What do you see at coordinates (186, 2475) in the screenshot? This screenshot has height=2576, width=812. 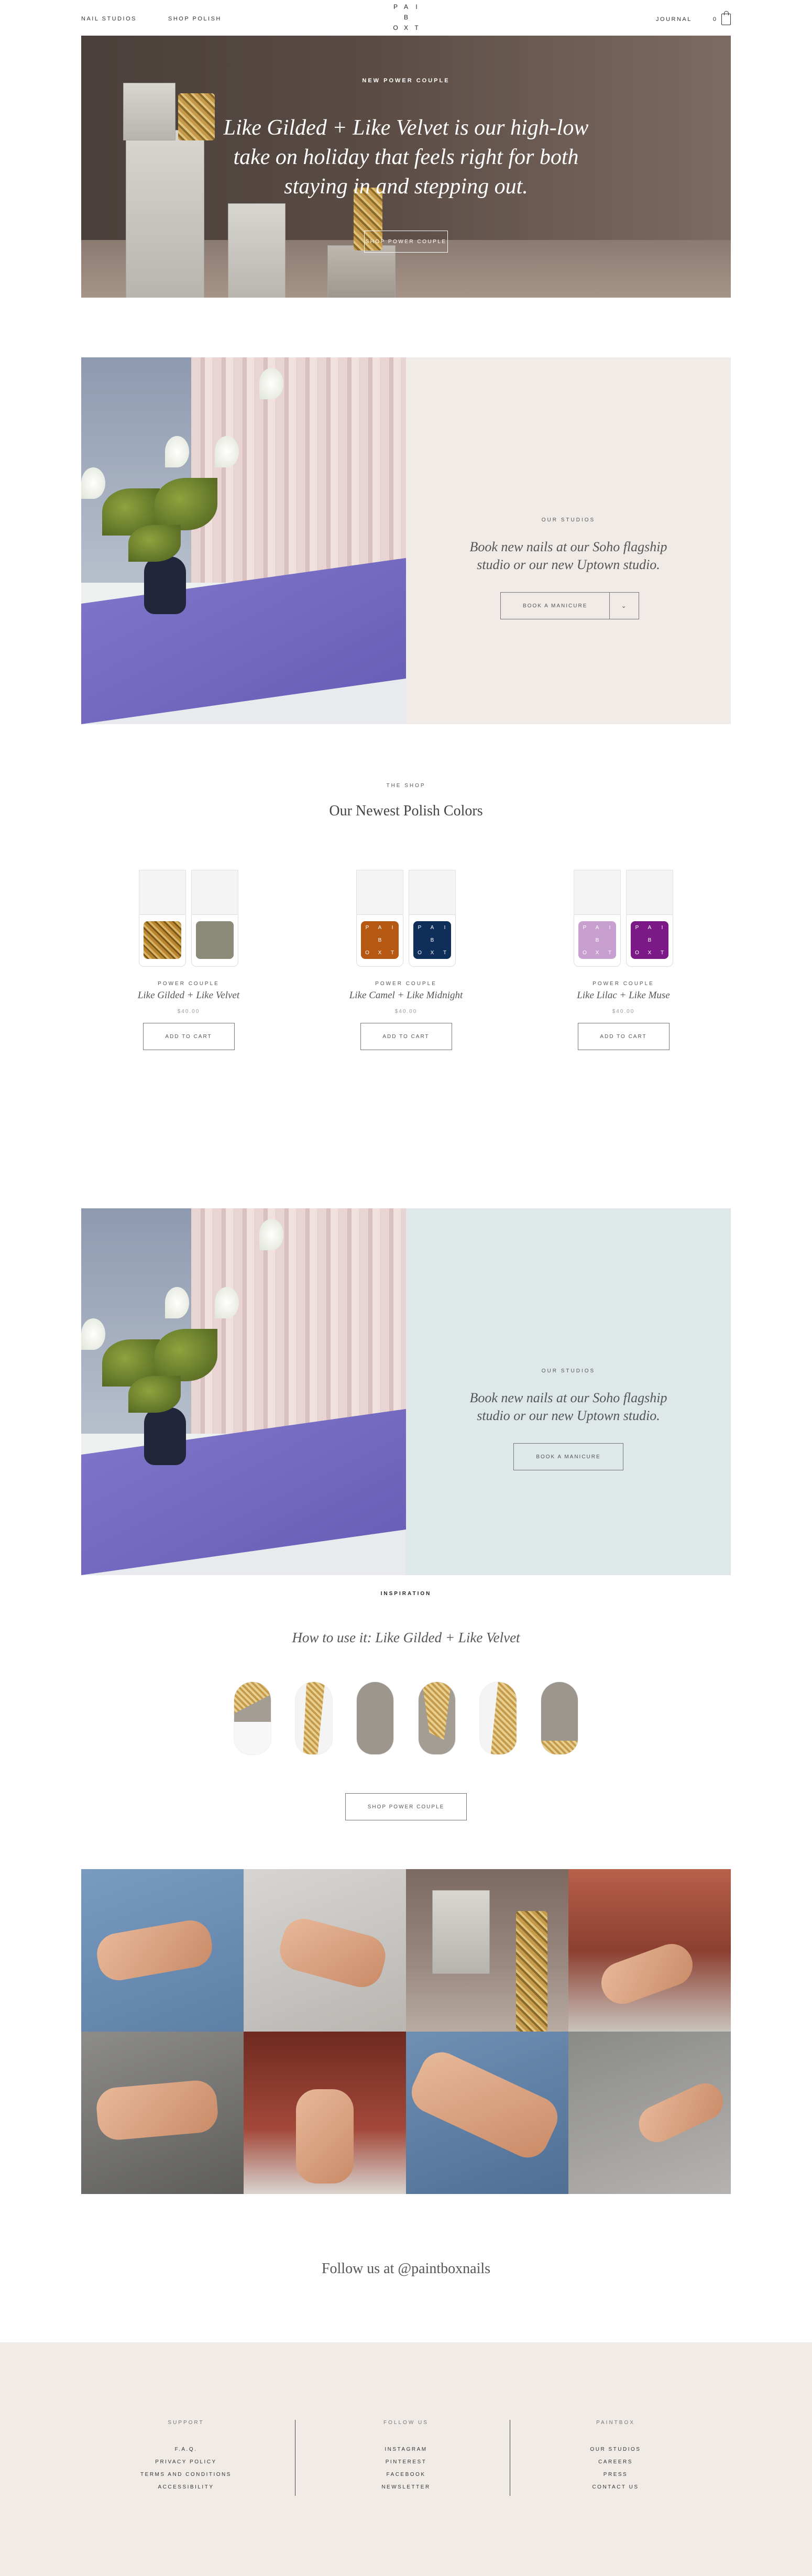 I see `footer-link-terms: TERMS AND CONDITIONS` at bounding box center [186, 2475].